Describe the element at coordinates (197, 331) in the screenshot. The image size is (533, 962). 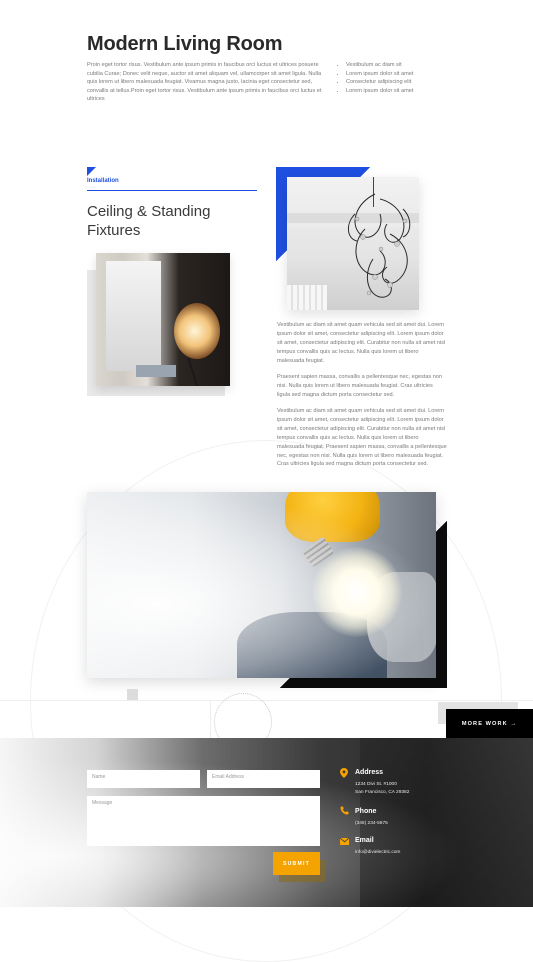
I see `lamp-glow-shape` at that location.